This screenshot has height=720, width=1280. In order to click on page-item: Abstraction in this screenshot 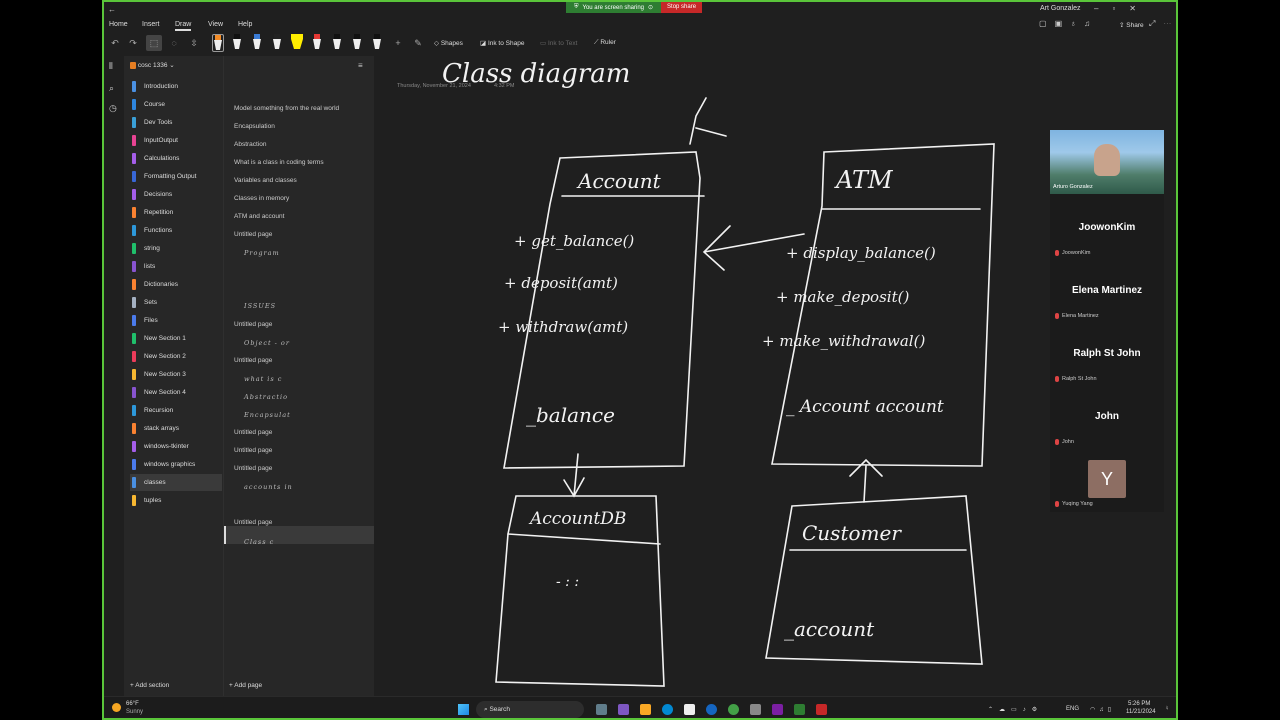, I will do `click(250, 145)`.